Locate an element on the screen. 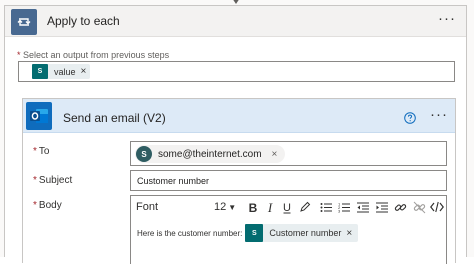 The image size is (474, 264). to-label: * To is located at coordinates (41, 151).